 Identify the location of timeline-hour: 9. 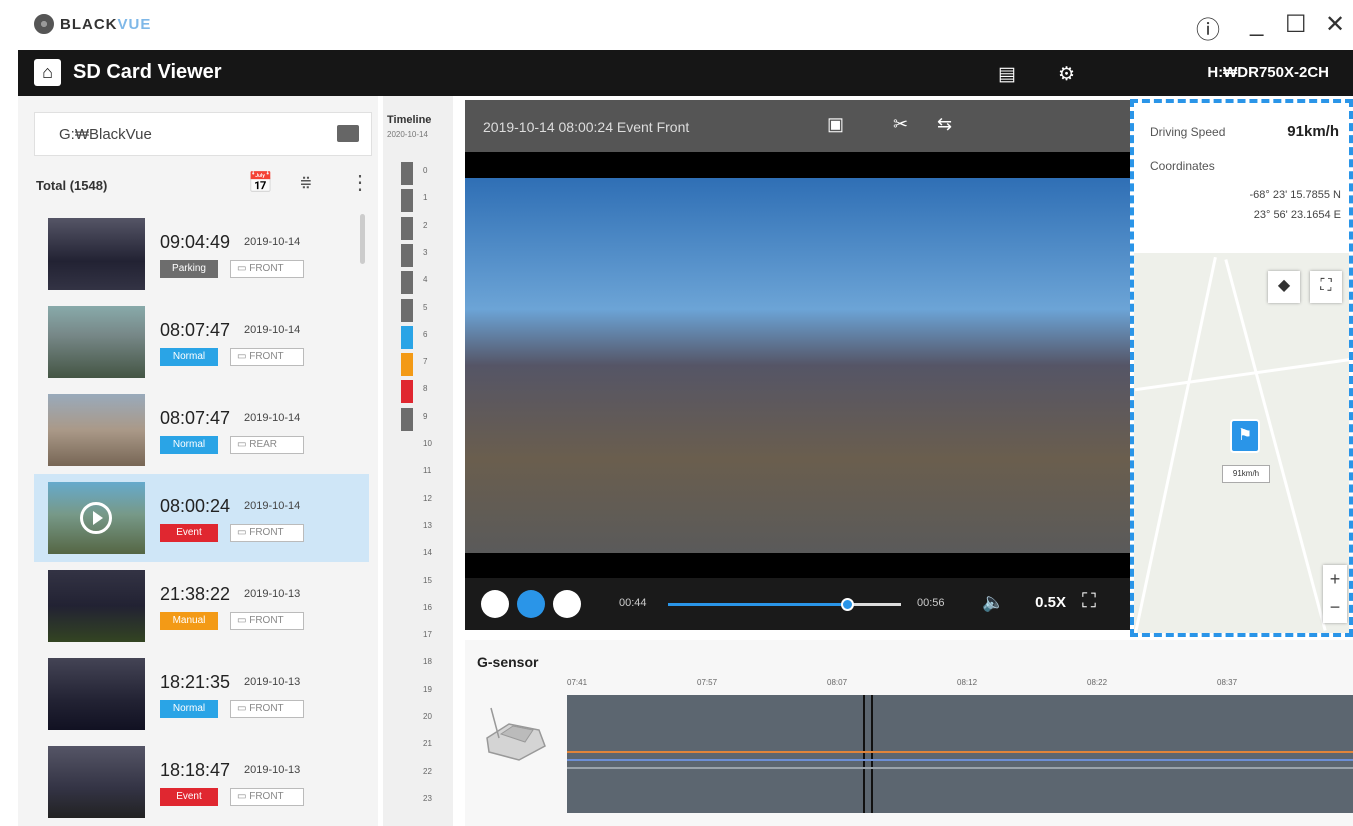
(425, 416).